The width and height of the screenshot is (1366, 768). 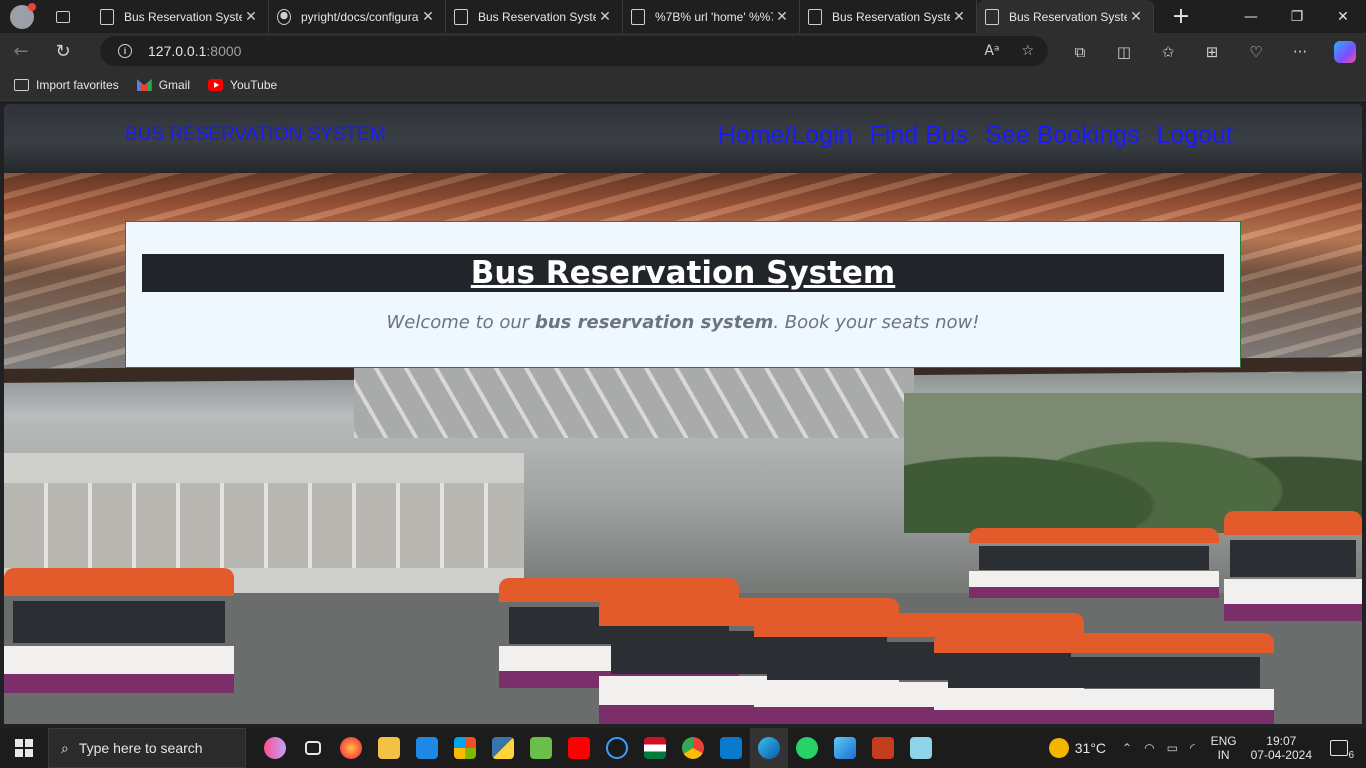 I want to click on notification-count: 6, so click(x=1351, y=755).